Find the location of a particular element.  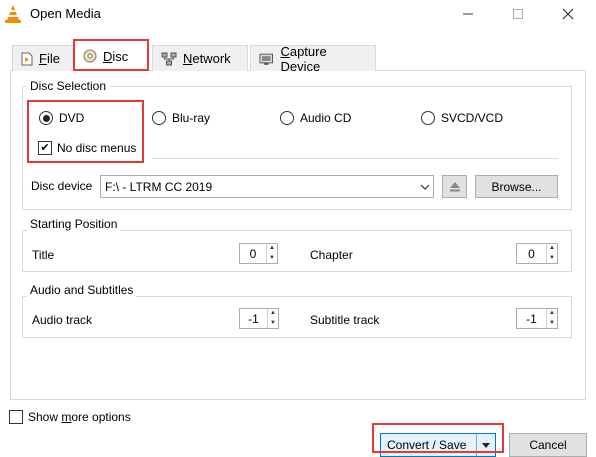

tab-file-label: ile is located at coordinates (53, 58).